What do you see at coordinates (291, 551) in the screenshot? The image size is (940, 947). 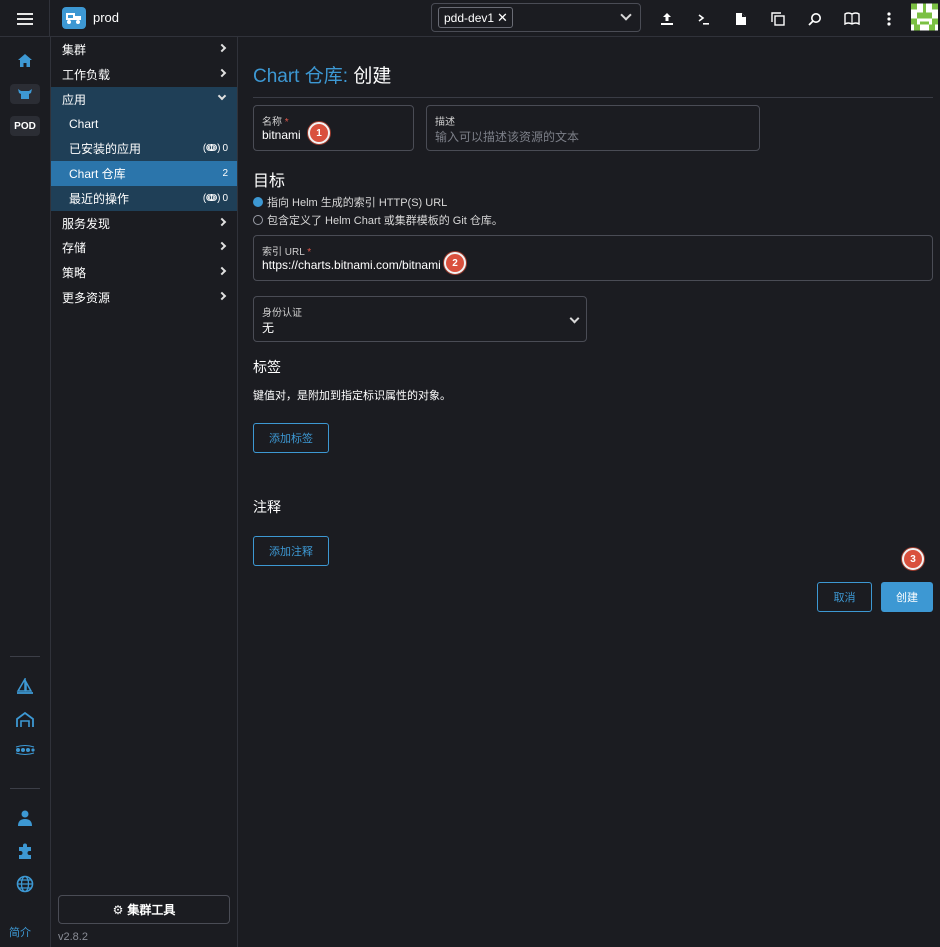 I see `add-annotation-button: 添加注释` at bounding box center [291, 551].